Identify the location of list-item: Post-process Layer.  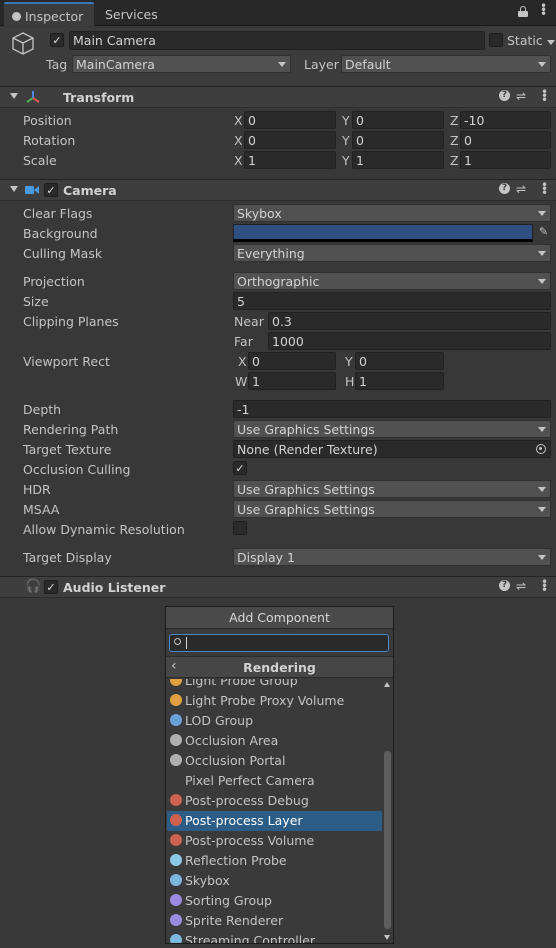
(274, 821).